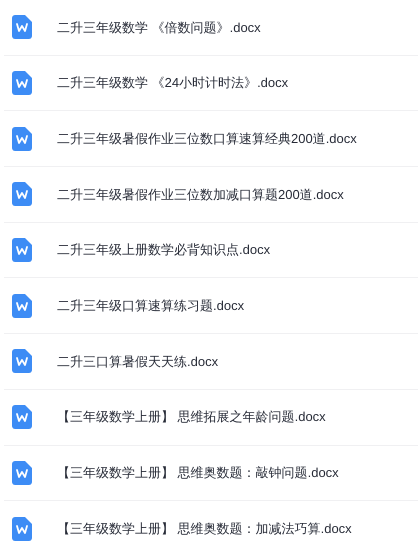 This screenshot has width=418, height=557. Describe the element at coordinates (172, 83) in the screenshot. I see `file-name: 二升三年级数学 《24小时计时法》.docx` at that location.